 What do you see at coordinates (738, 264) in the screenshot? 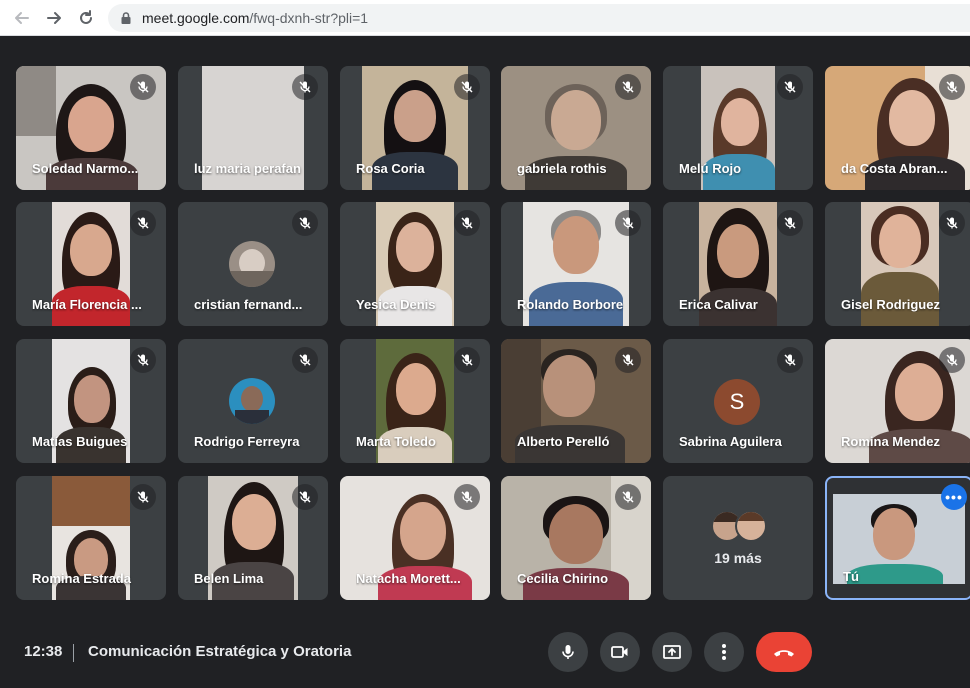
I see `participant-tile: Erica Calivar` at bounding box center [738, 264].